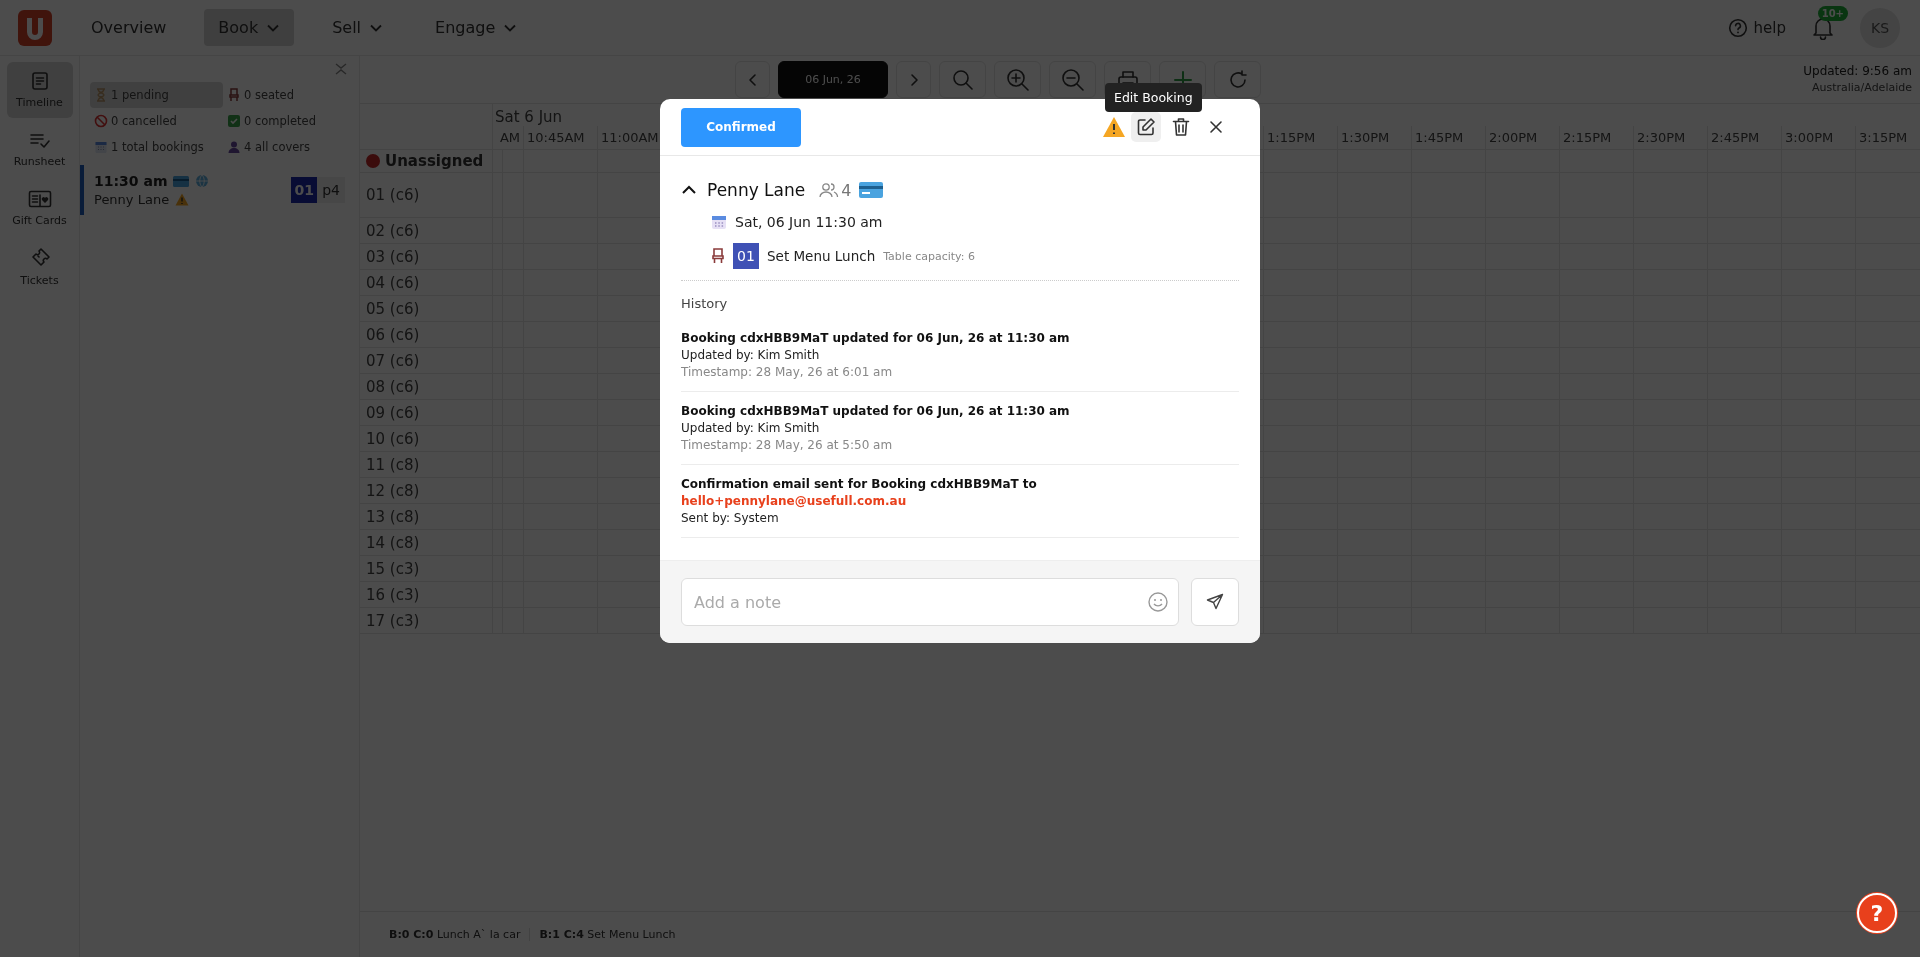  I want to click on table-name: 03 (c6), so click(393, 256).